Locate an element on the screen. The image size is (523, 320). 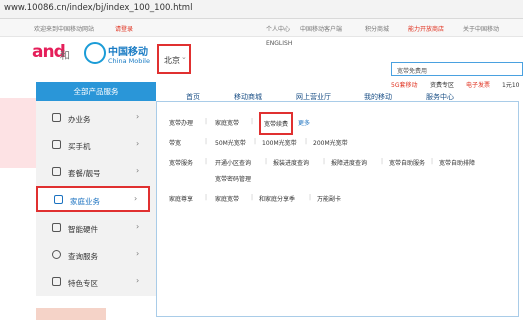
search-placeholder: 宽带免费用 is located at coordinates (412, 71).